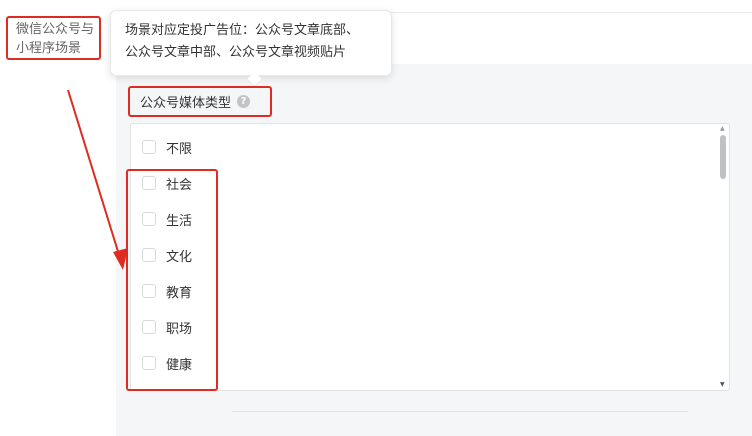 This screenshot has height=436, width=752. Describe the element at coordinates (97, 179) in the screenshot. I see `annotation-arrow` at that location.